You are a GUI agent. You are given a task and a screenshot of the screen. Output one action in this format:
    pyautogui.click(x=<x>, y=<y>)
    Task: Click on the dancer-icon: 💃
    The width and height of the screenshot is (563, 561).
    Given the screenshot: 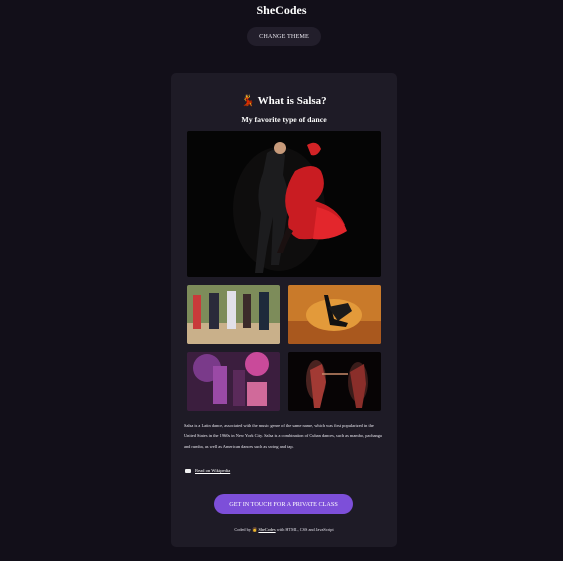 What is the action you would take?
    pyautogui.click(x=248, y=101)
    